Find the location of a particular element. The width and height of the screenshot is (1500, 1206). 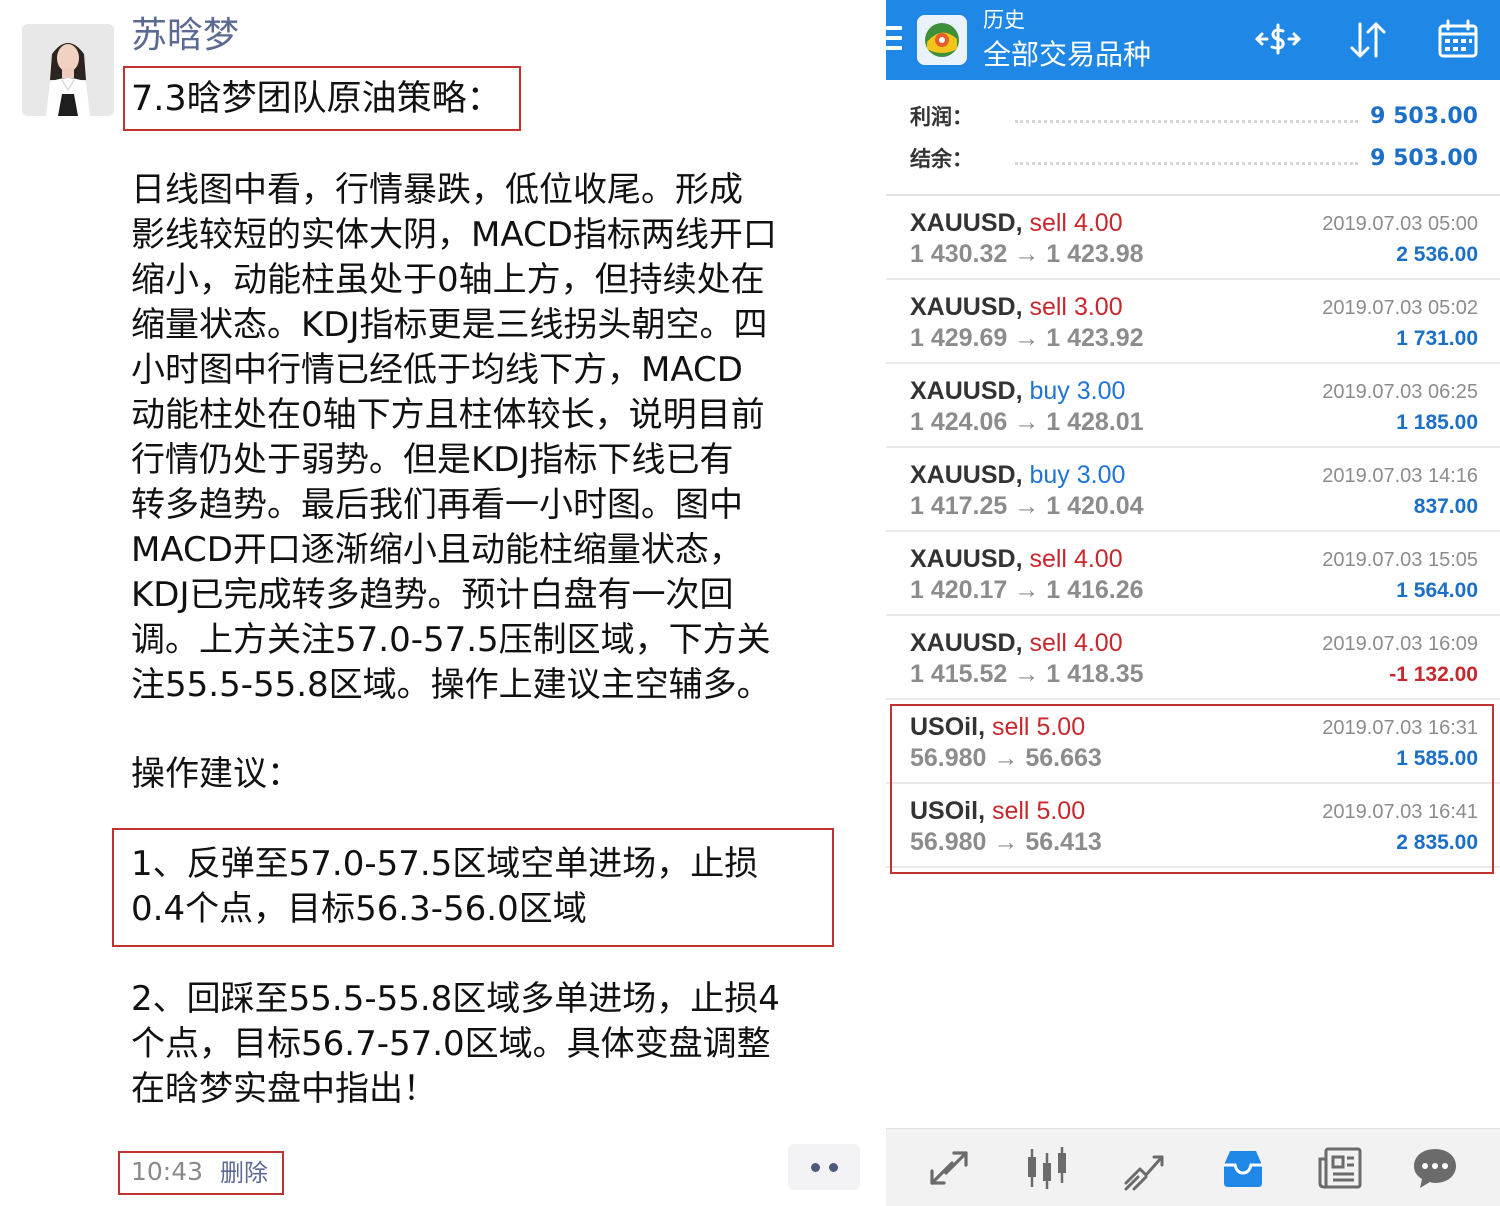

trade-prices: 56.980 → 56.413 is located at coordinates (1006, 842).